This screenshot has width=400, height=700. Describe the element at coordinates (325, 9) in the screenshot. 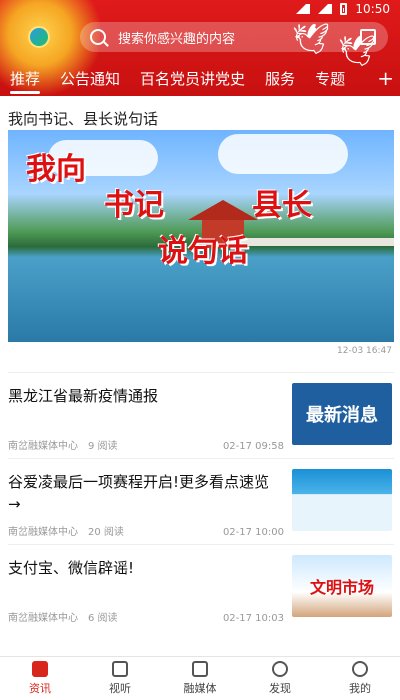

I see `signal-icon` at that location.